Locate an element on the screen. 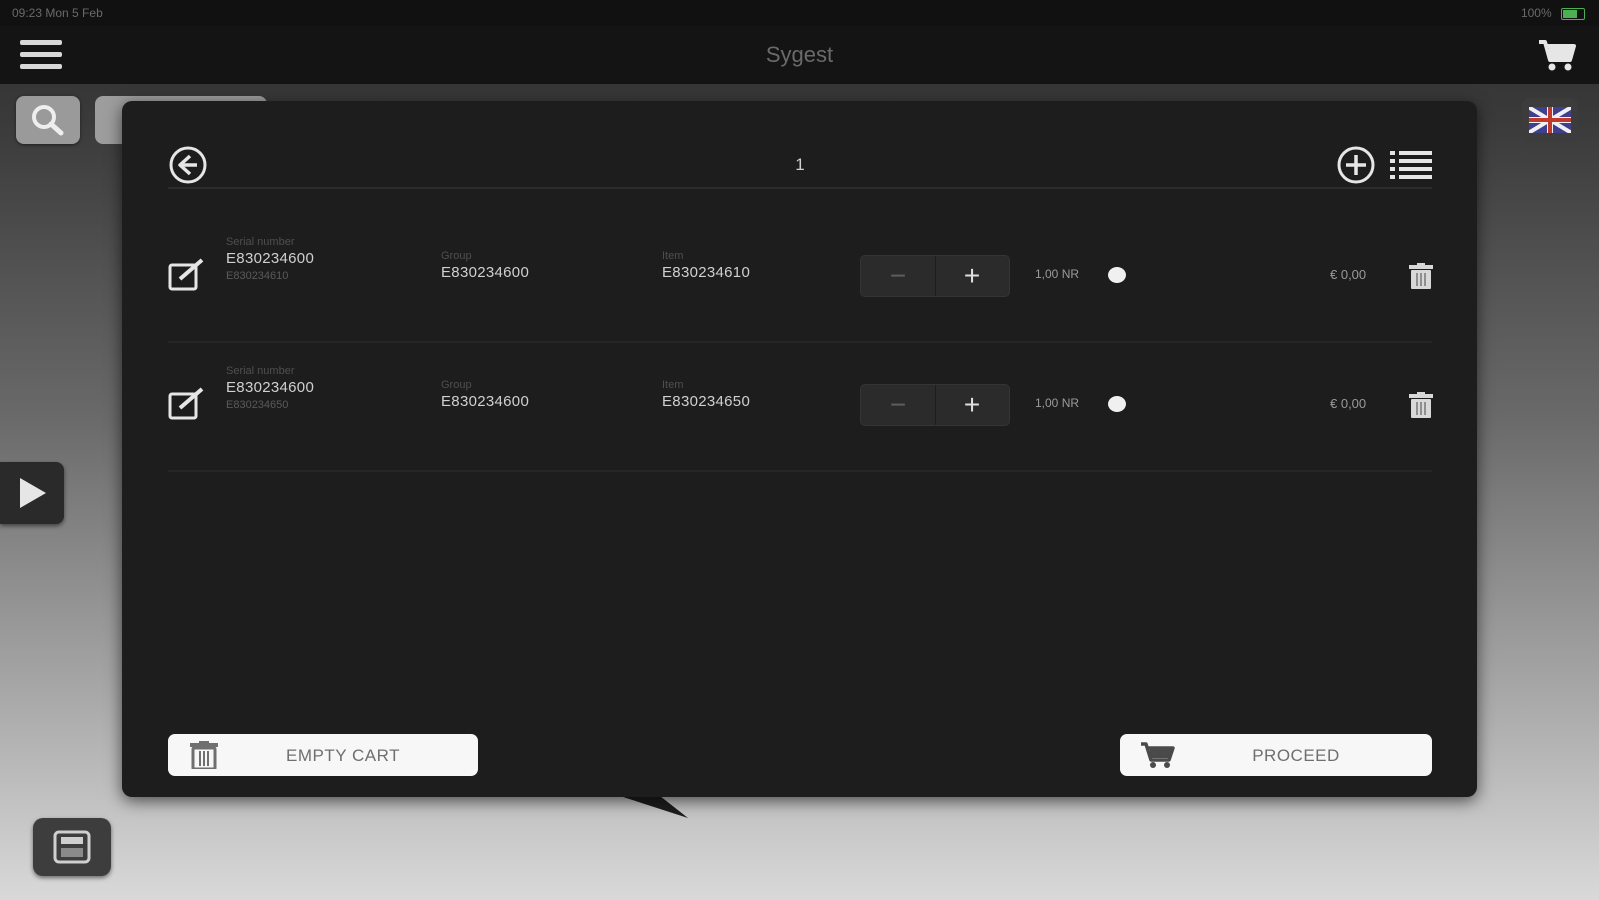 The height and width of the screenshot is (900, 1599). status-bar: 09:23 Mon 5 Feb 100% is located at coordinates (799, 13).